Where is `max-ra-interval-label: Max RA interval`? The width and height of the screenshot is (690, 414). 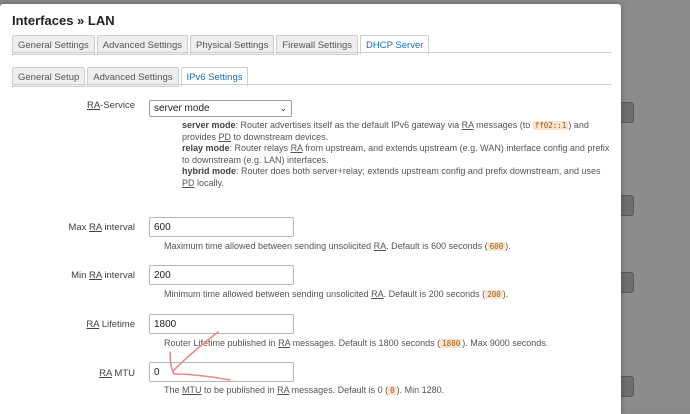
max-ra-interval-label: Max RA interval is located at coordinates (101, 227).